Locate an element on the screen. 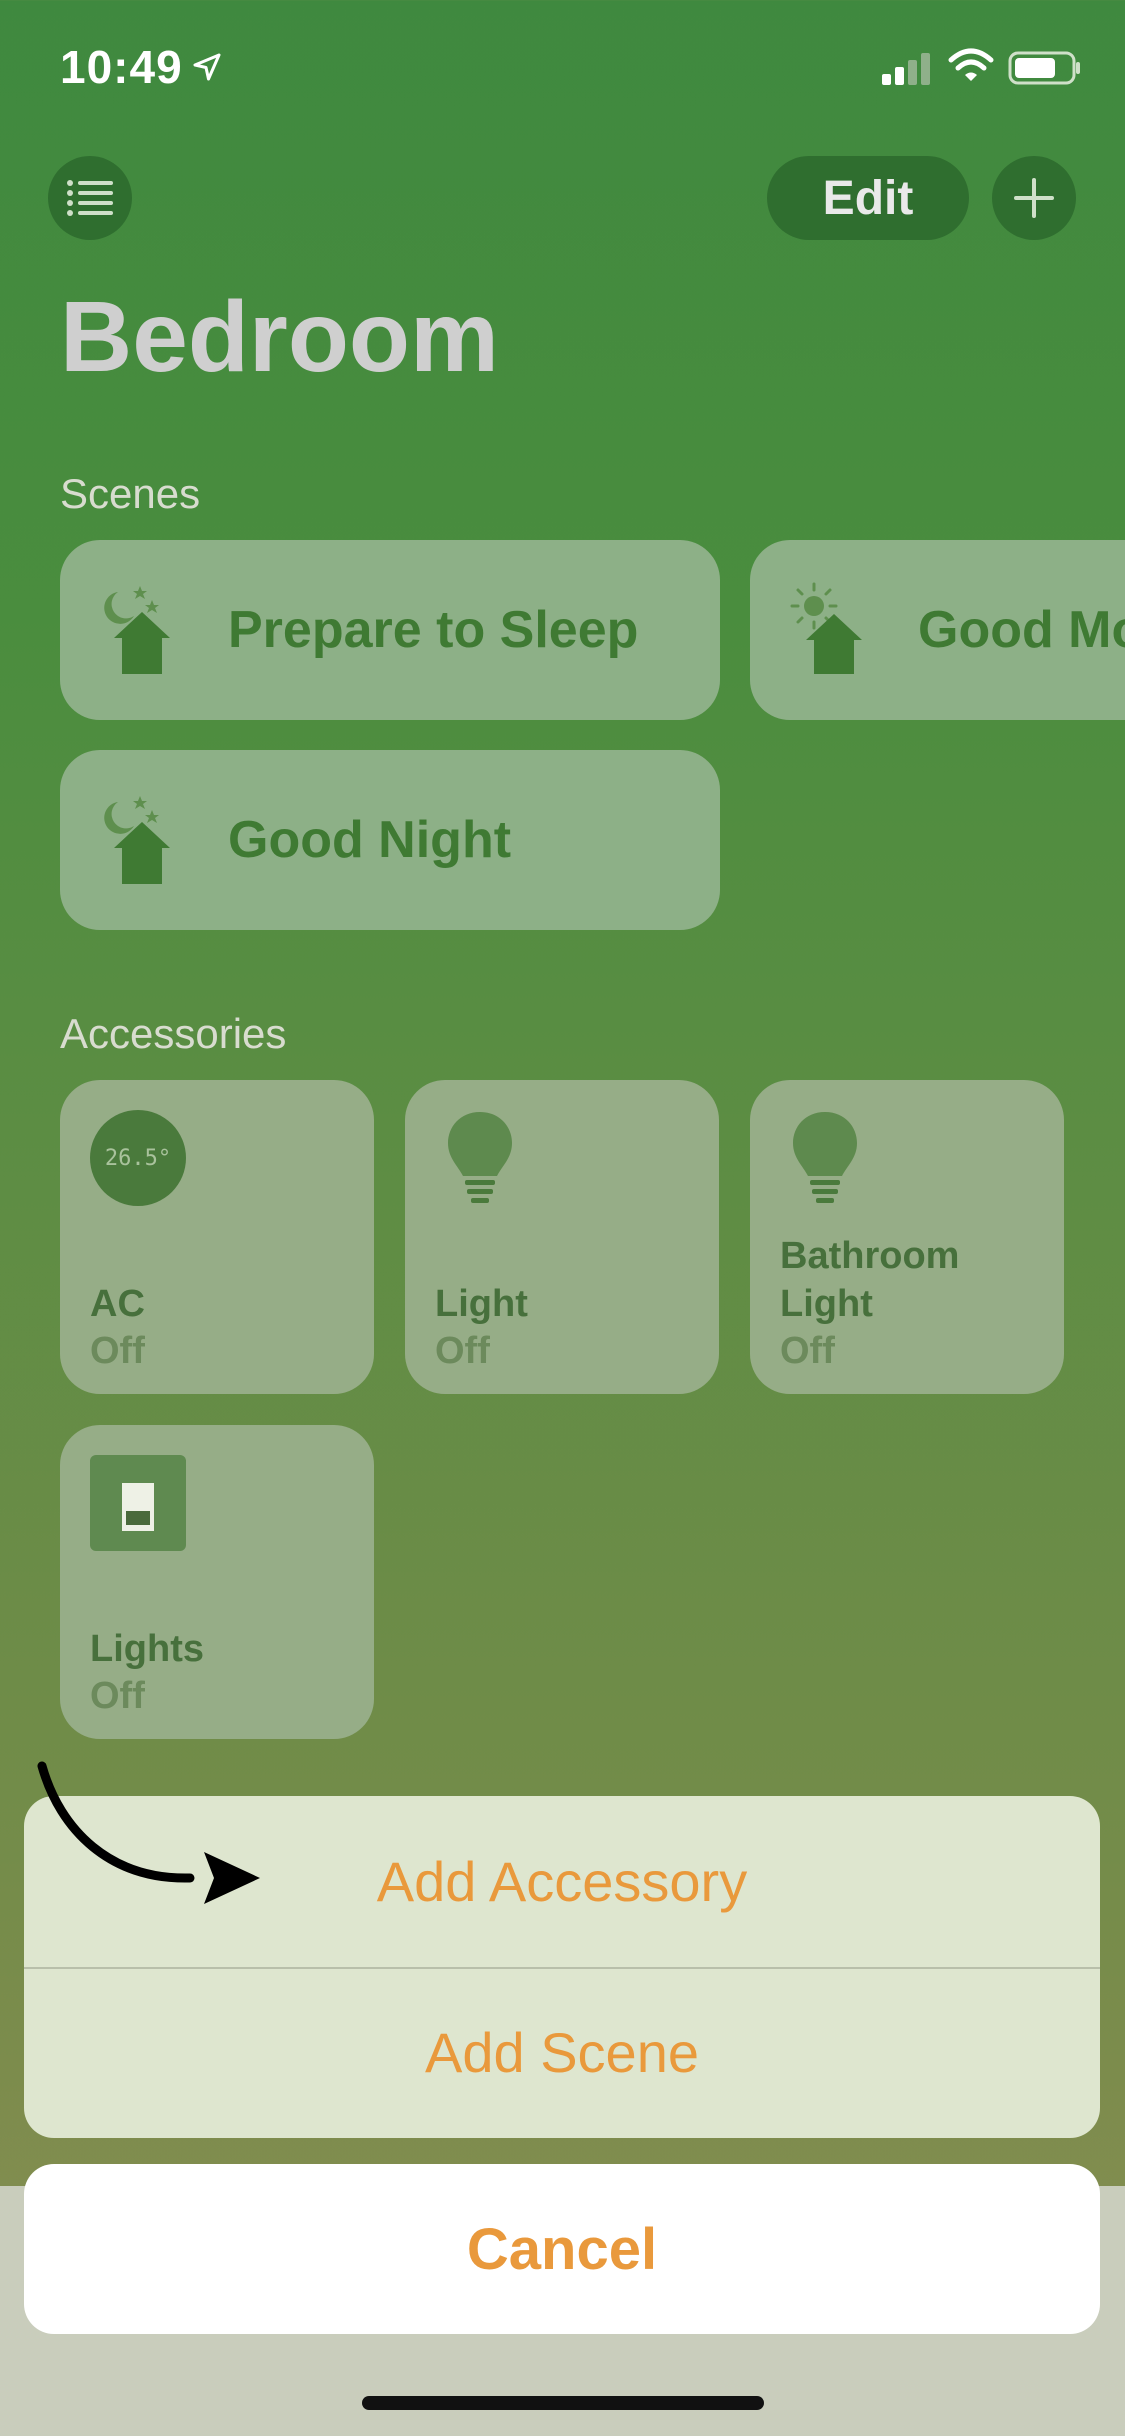 This screenshot has width=1125, height=2436. sun-home-icon is located at coordinates (826, 628).